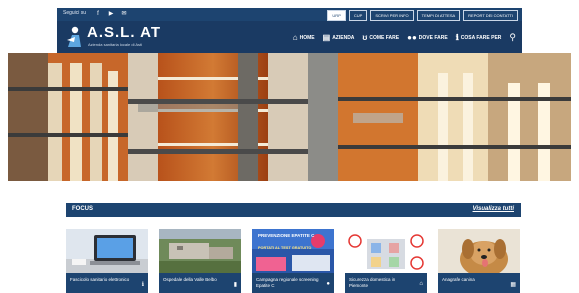 The width and height of the screenshot is (579, 293). I want to click on card-caption: Campagna regionale screening Epatite C ●, so click(293, 283).